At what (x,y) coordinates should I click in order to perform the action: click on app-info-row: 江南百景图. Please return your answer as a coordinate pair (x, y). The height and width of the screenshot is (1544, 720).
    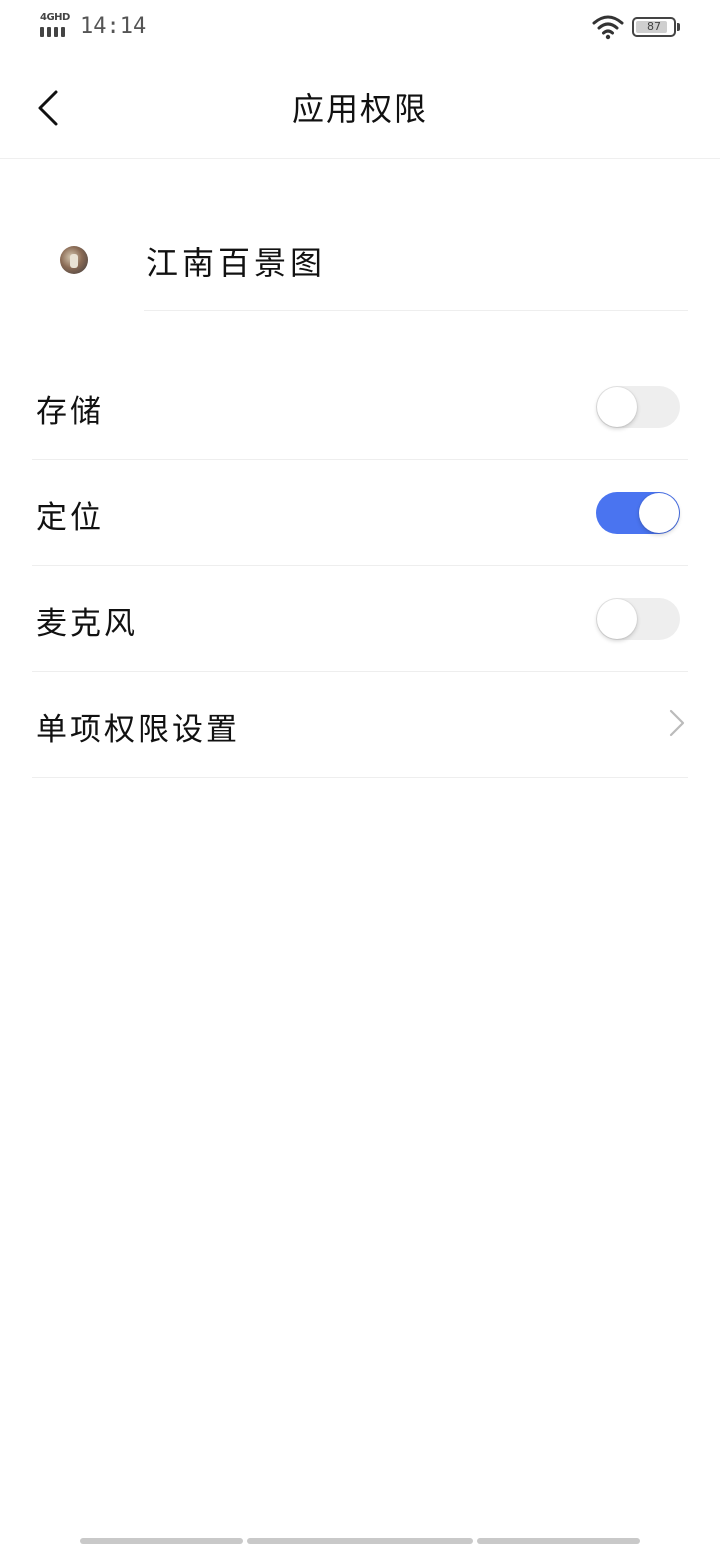
    Looking at the image, I should click on (360, 260).